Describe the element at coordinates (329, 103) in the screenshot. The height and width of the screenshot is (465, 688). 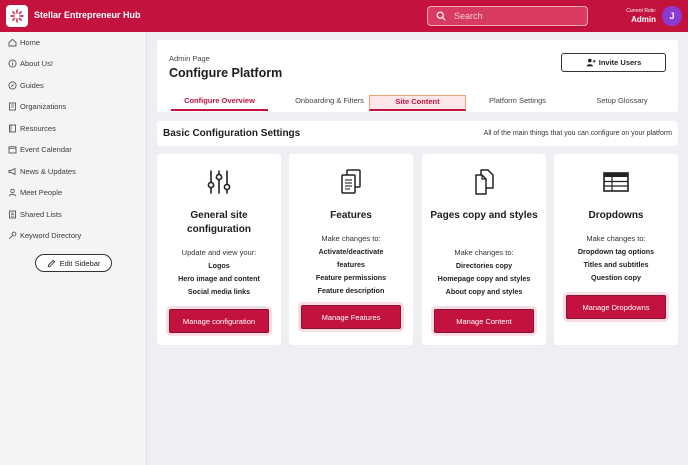
I see `tab-onboarding-filters: Onboarding & Filters` at that location.